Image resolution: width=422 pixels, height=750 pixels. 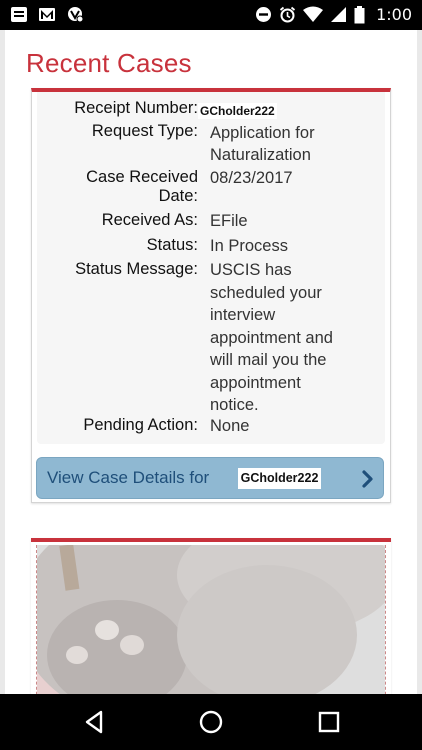 I want to click on status-value: In Process, so click(x=249, y=246).